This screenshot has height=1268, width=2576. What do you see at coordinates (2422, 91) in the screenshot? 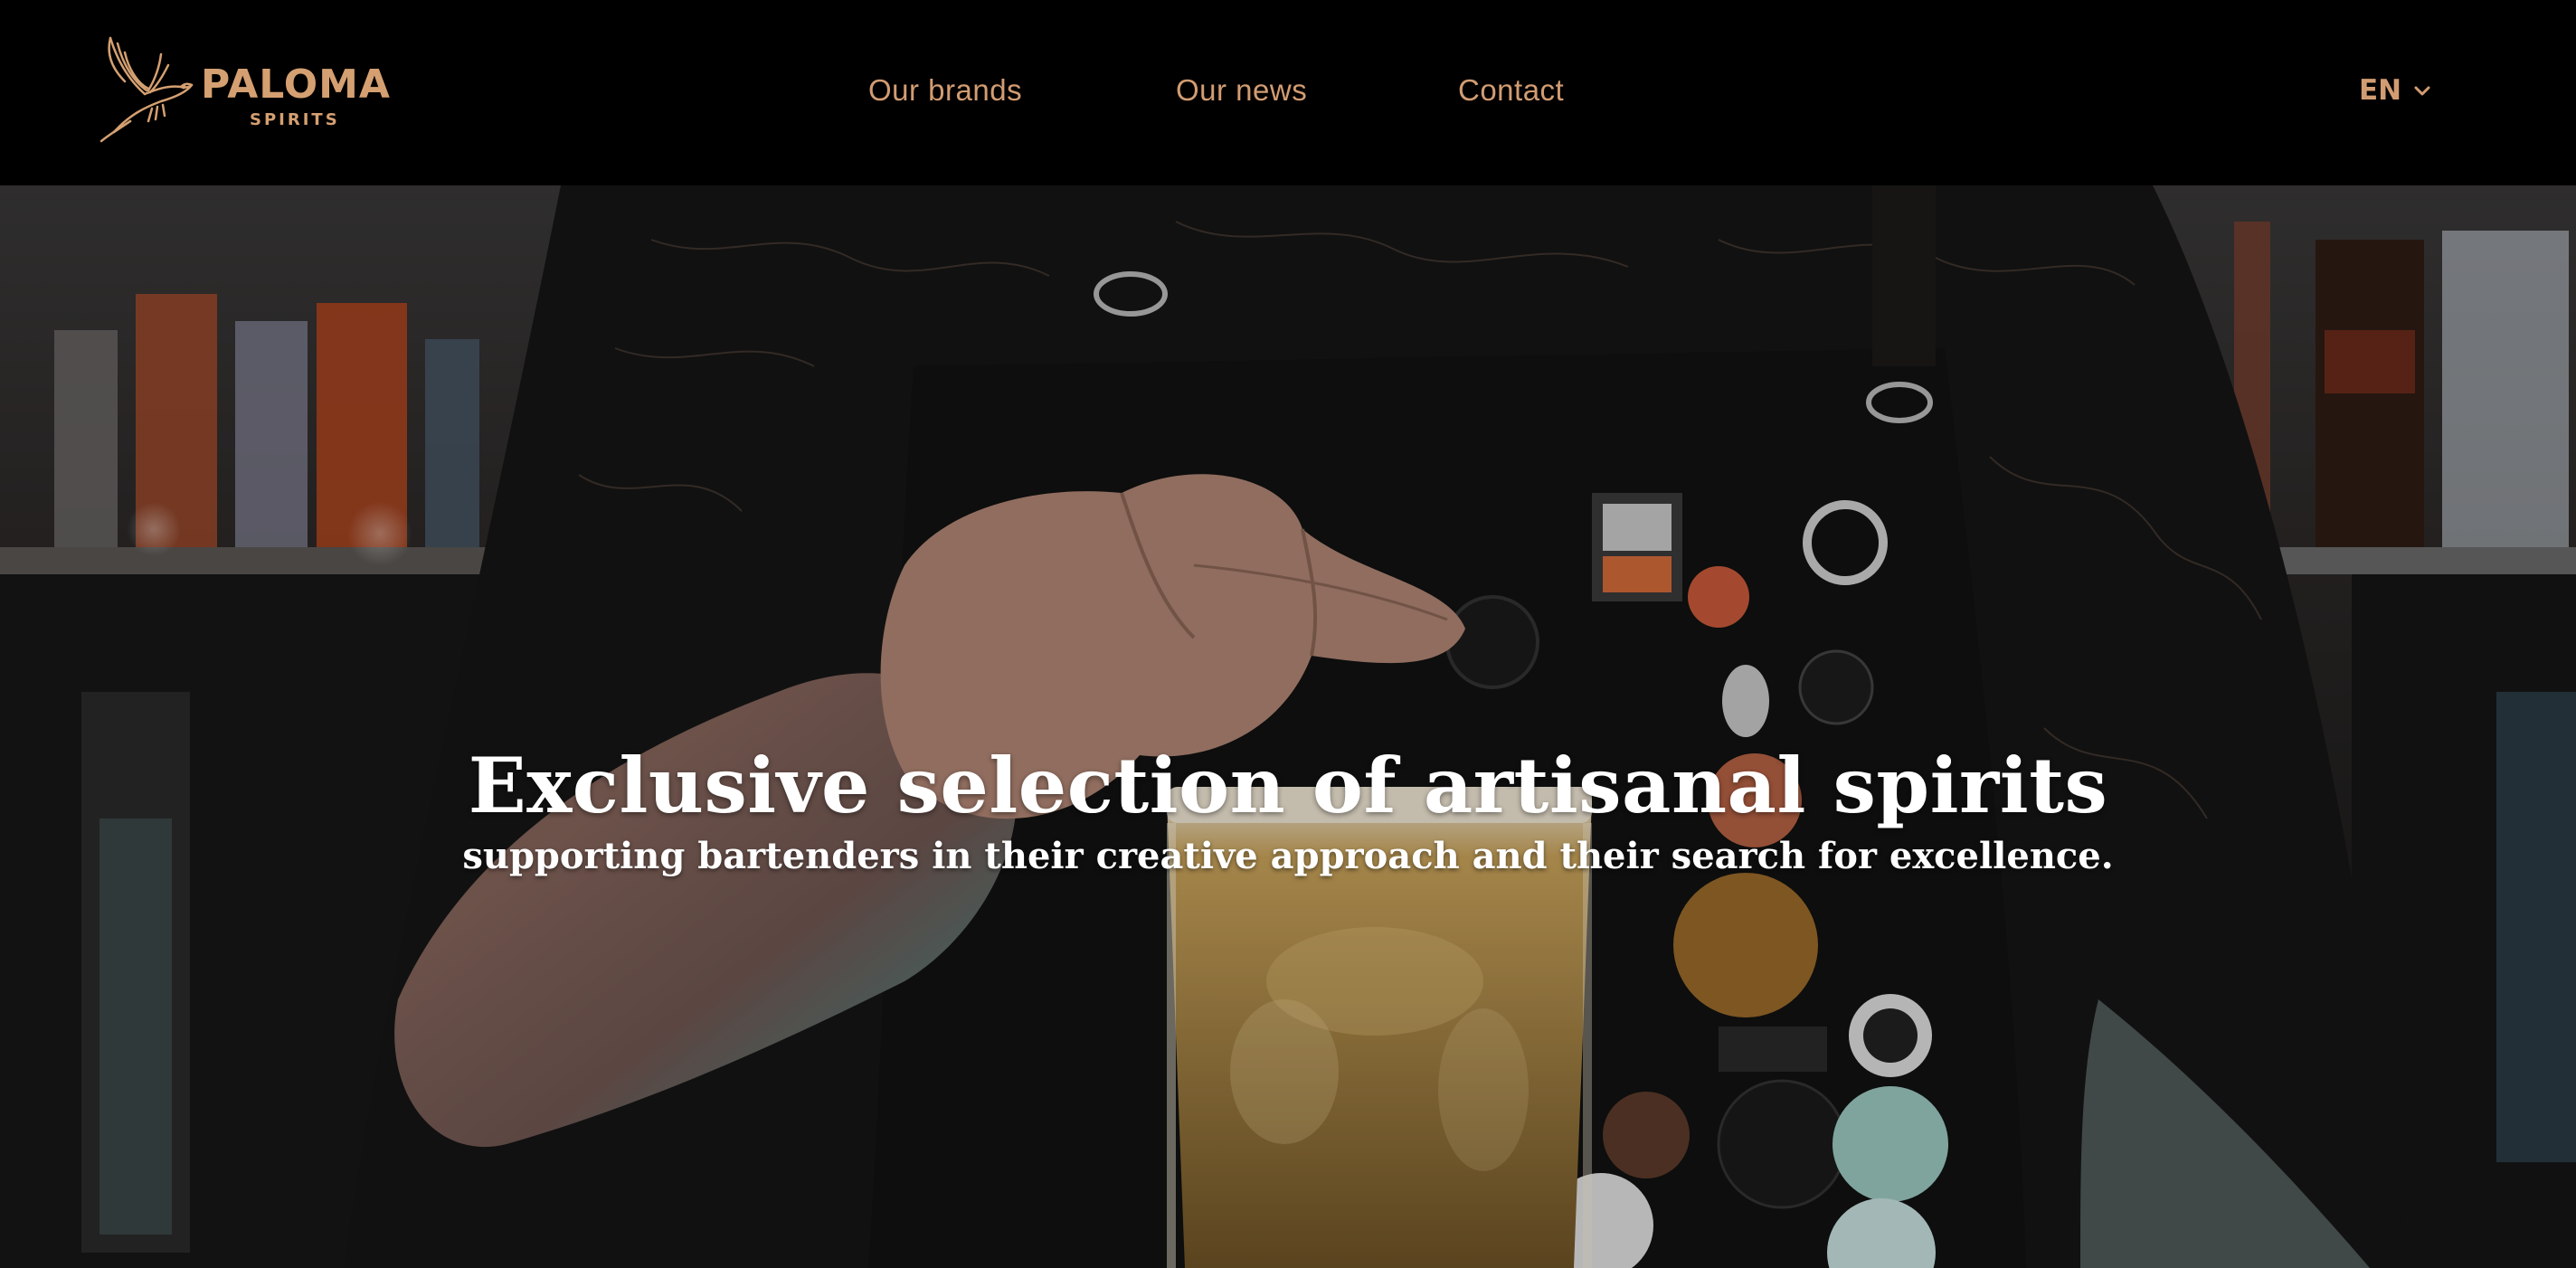
I see `chevron-down-icon` at bounding box center [2422, 91].